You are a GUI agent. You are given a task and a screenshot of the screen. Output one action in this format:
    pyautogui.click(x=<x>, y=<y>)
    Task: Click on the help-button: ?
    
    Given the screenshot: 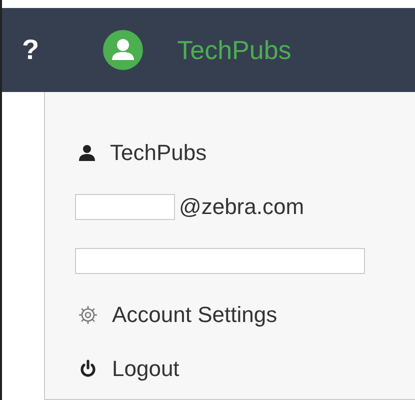 What is the action you would take?
    pyautogui.click(x=31, y=50)
    